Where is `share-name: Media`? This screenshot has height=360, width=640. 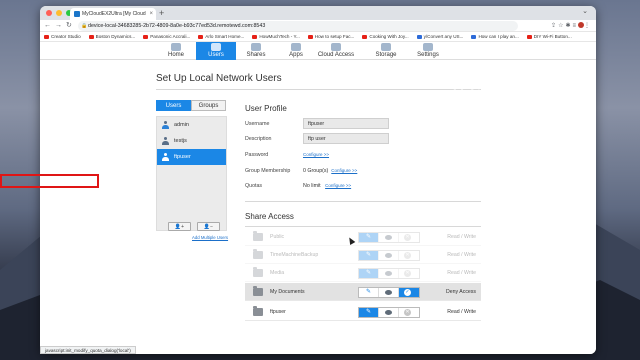 share-name: Media is located at coordinates (277, 273).